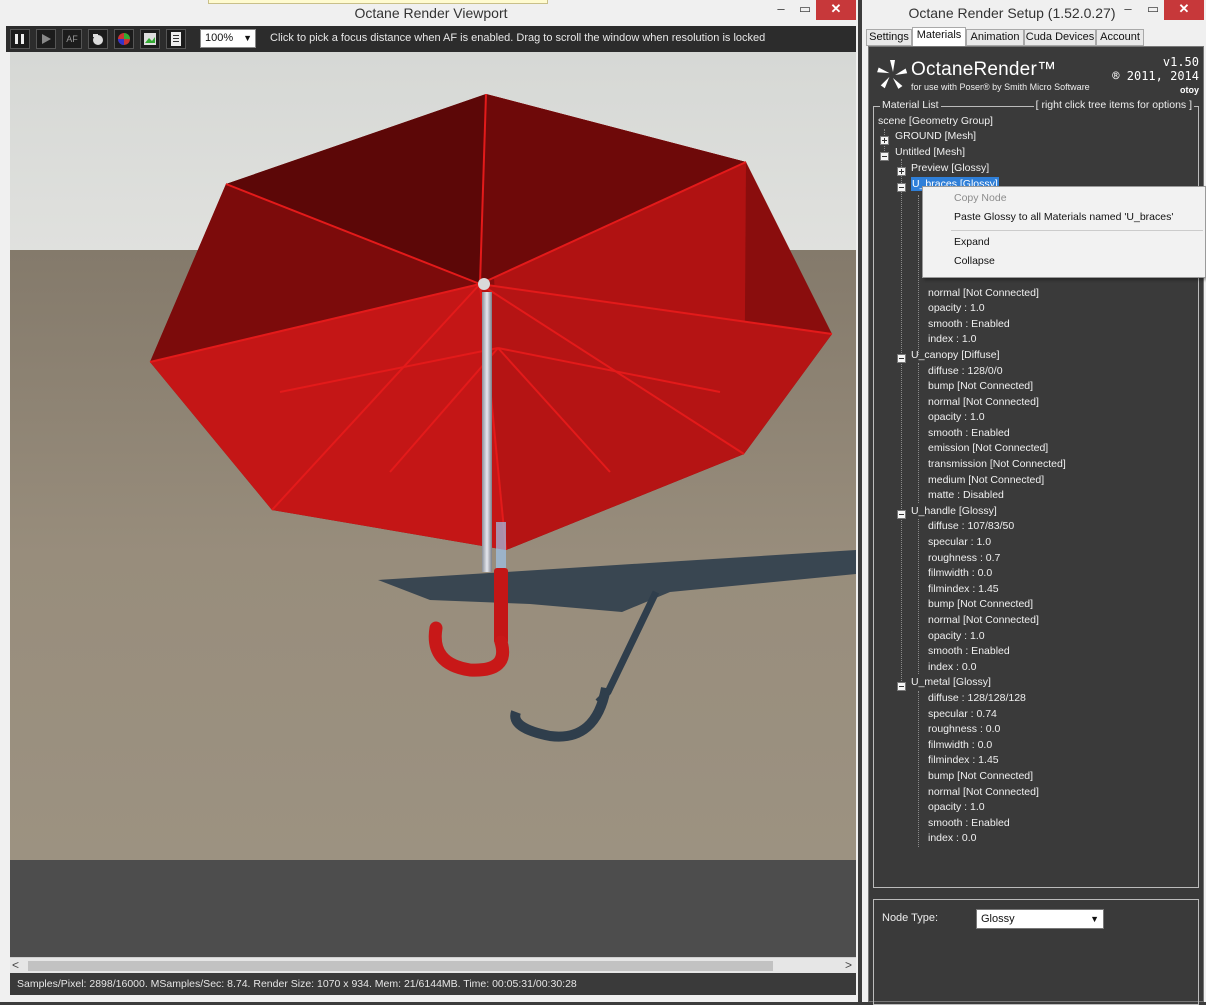 This screenshot has height=1005, width=1206. I want to click on tree-item-u-canopy: U_canopy [Diffuse], so click(955, 355).